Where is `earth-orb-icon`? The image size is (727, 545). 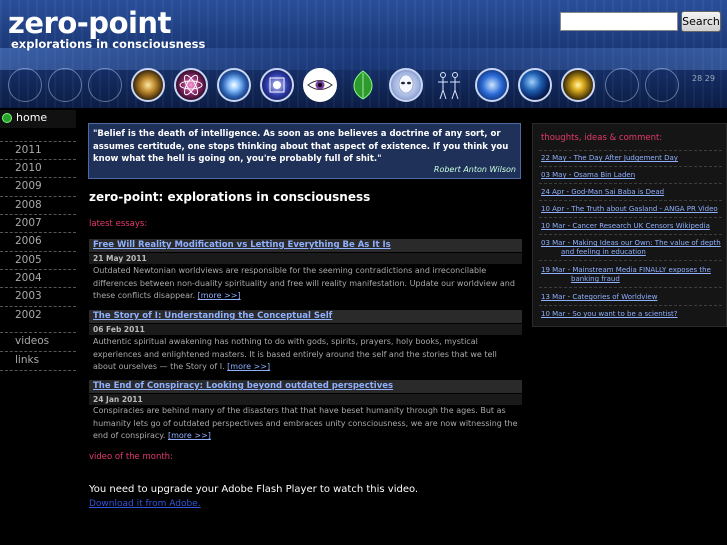 earth-orb-icon is located at coordinates (535, 85).